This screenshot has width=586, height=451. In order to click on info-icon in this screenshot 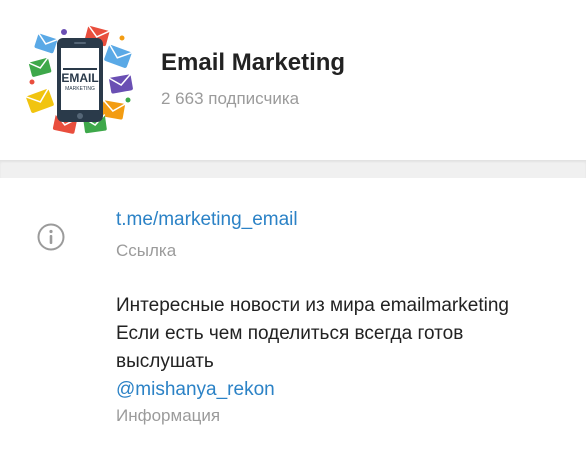, I will do `click(51, 237)`.